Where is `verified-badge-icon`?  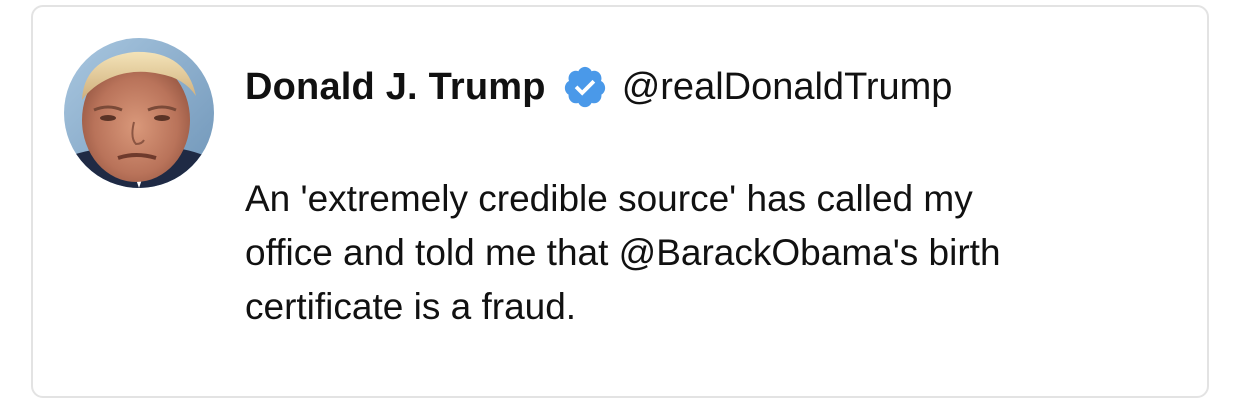 verified-badge-icon is located at coordinates (585, 87).